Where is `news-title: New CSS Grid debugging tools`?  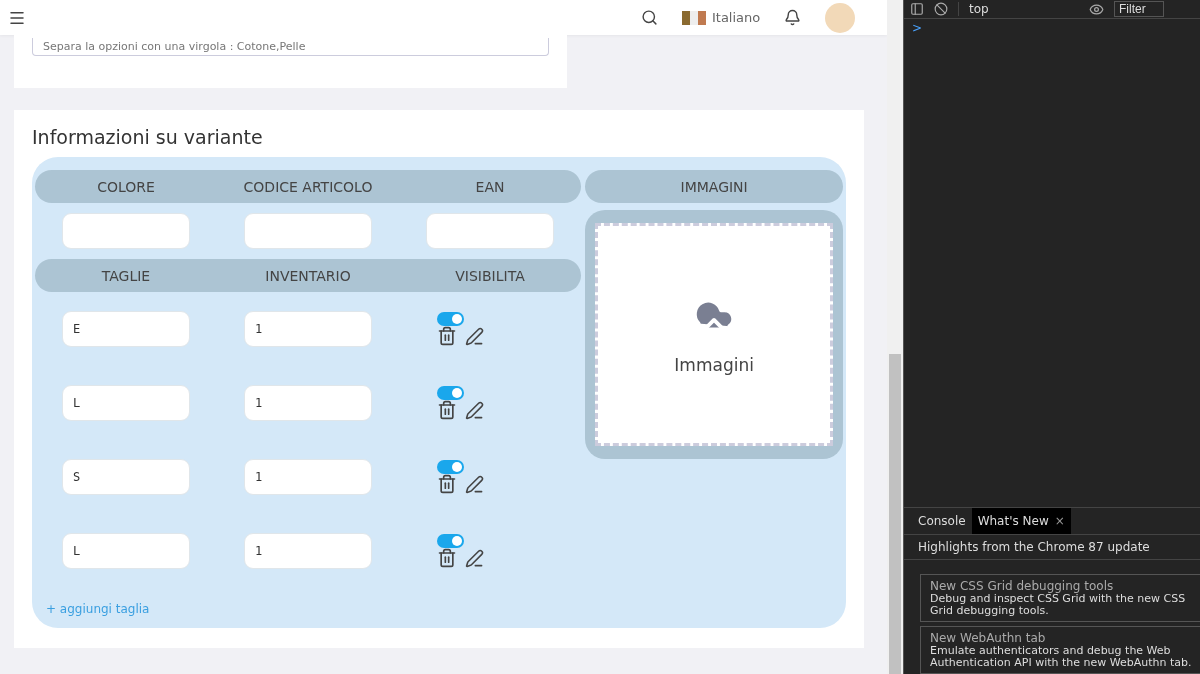
news-title: New CSS Grid debugging tools is located at coordinates (1022, 585).